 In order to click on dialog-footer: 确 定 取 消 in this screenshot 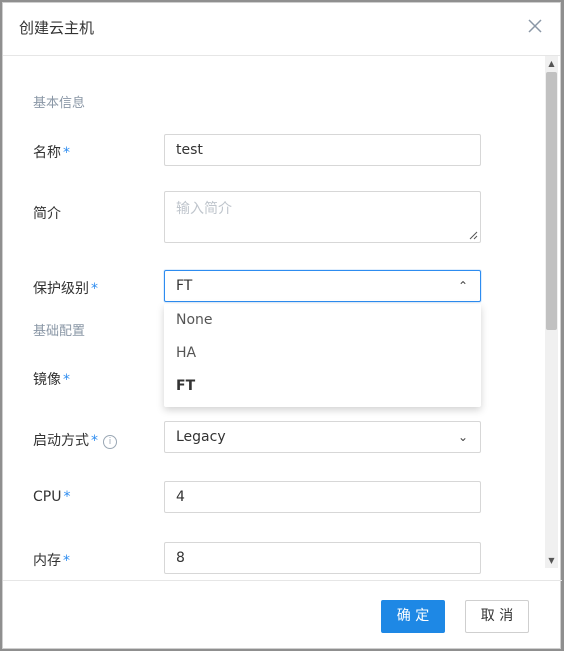, I will do `click(282, 614)`.